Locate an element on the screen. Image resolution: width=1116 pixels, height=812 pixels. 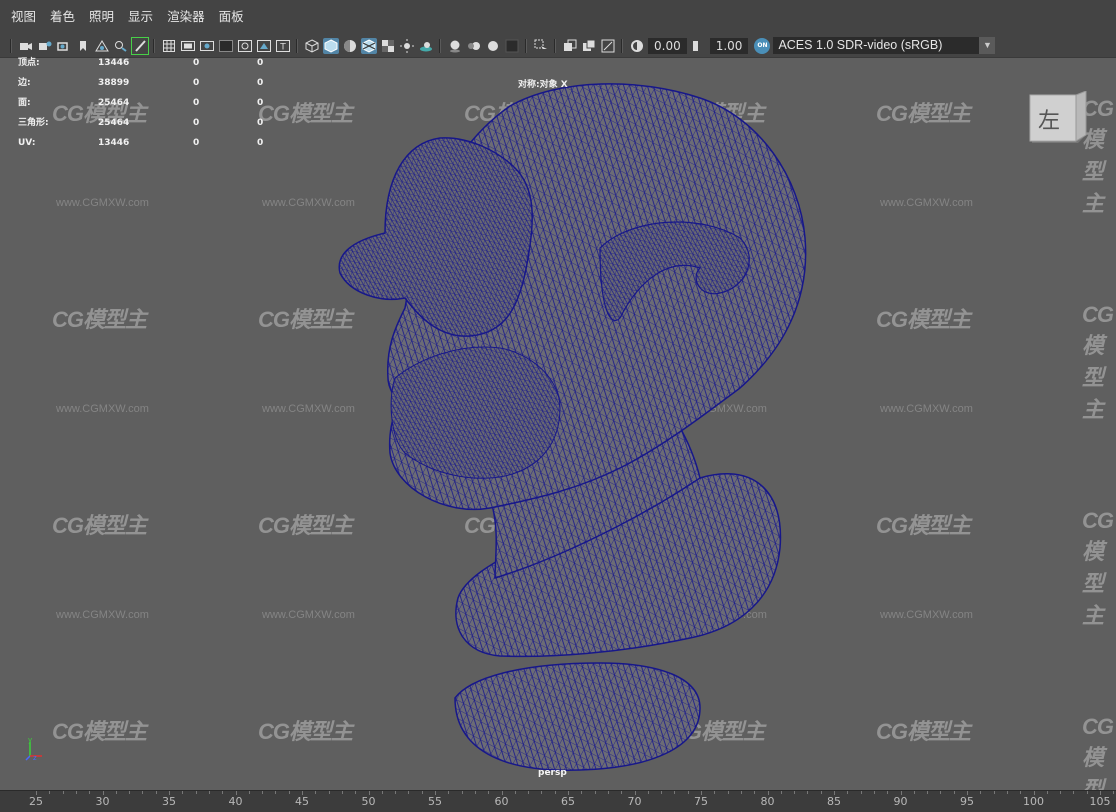
menu-show: 显示 is located at coordinates (140, 17).